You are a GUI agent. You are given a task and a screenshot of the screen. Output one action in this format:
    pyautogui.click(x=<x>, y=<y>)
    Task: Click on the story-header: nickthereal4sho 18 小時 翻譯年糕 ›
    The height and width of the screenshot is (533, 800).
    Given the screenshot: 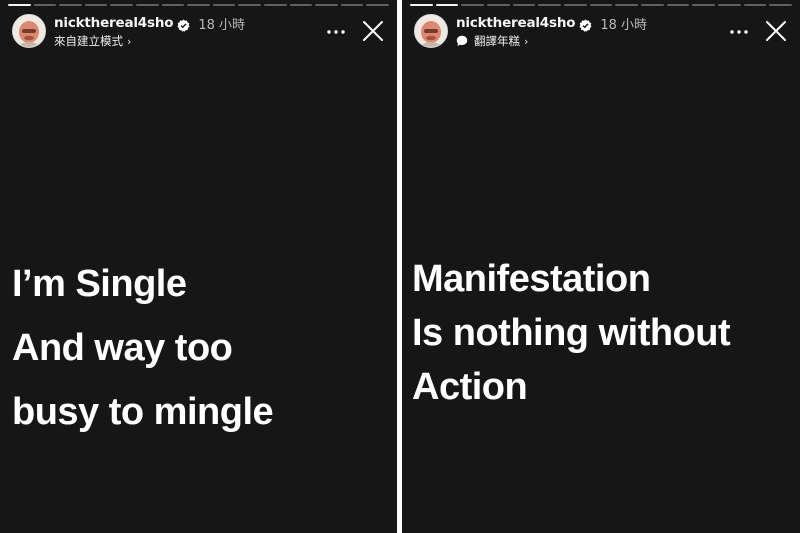 What is the action you would take?
    pyautogui.click(x=601, y=32)
    